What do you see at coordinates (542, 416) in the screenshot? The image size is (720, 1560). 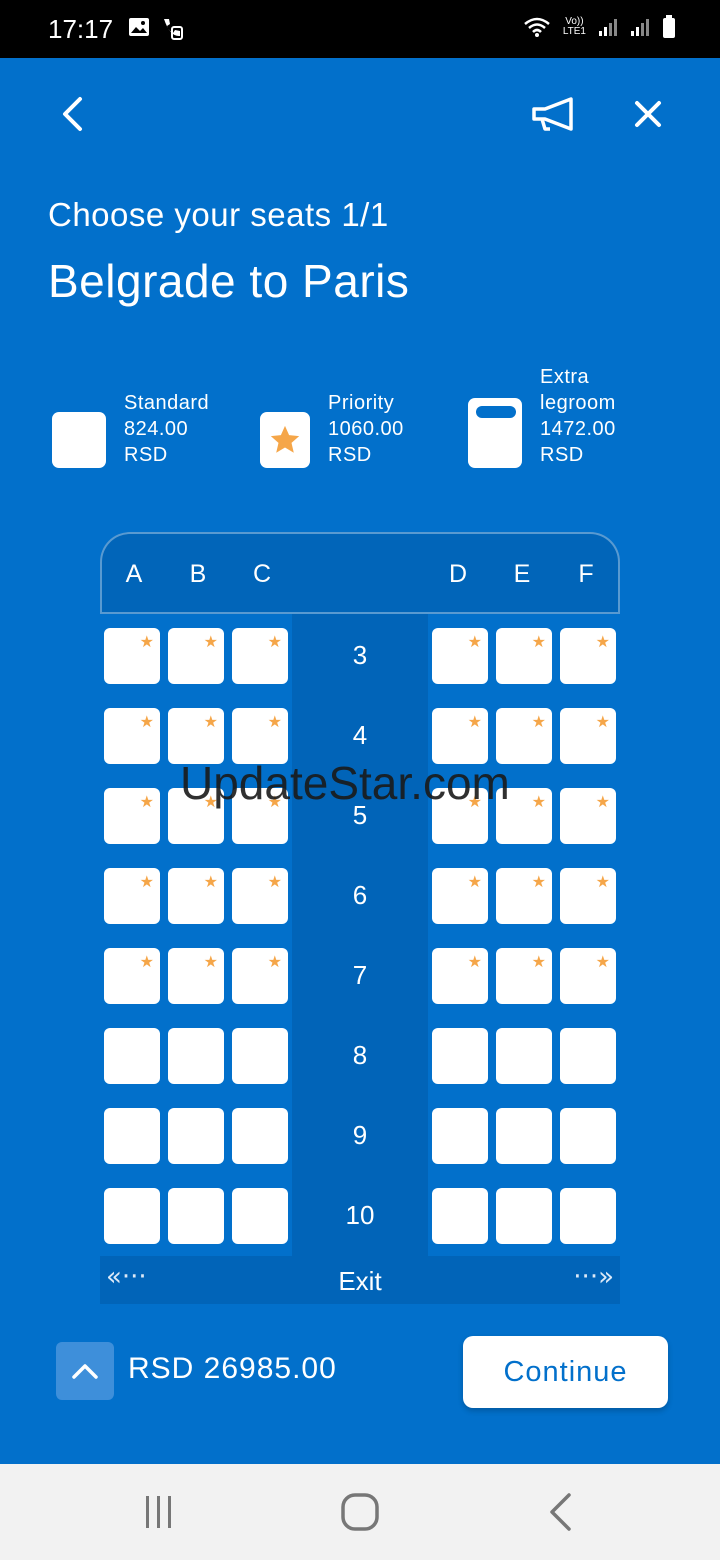 I see `legend-extra-legroom: Extra legroom 1472.00 RSD` at bounding box center [542, 416].